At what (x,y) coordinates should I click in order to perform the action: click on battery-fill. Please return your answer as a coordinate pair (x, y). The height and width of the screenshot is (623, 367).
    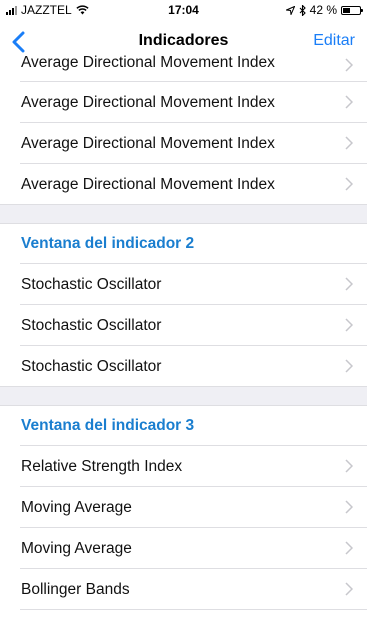
    Looking at the image, I should click on (346, 10).